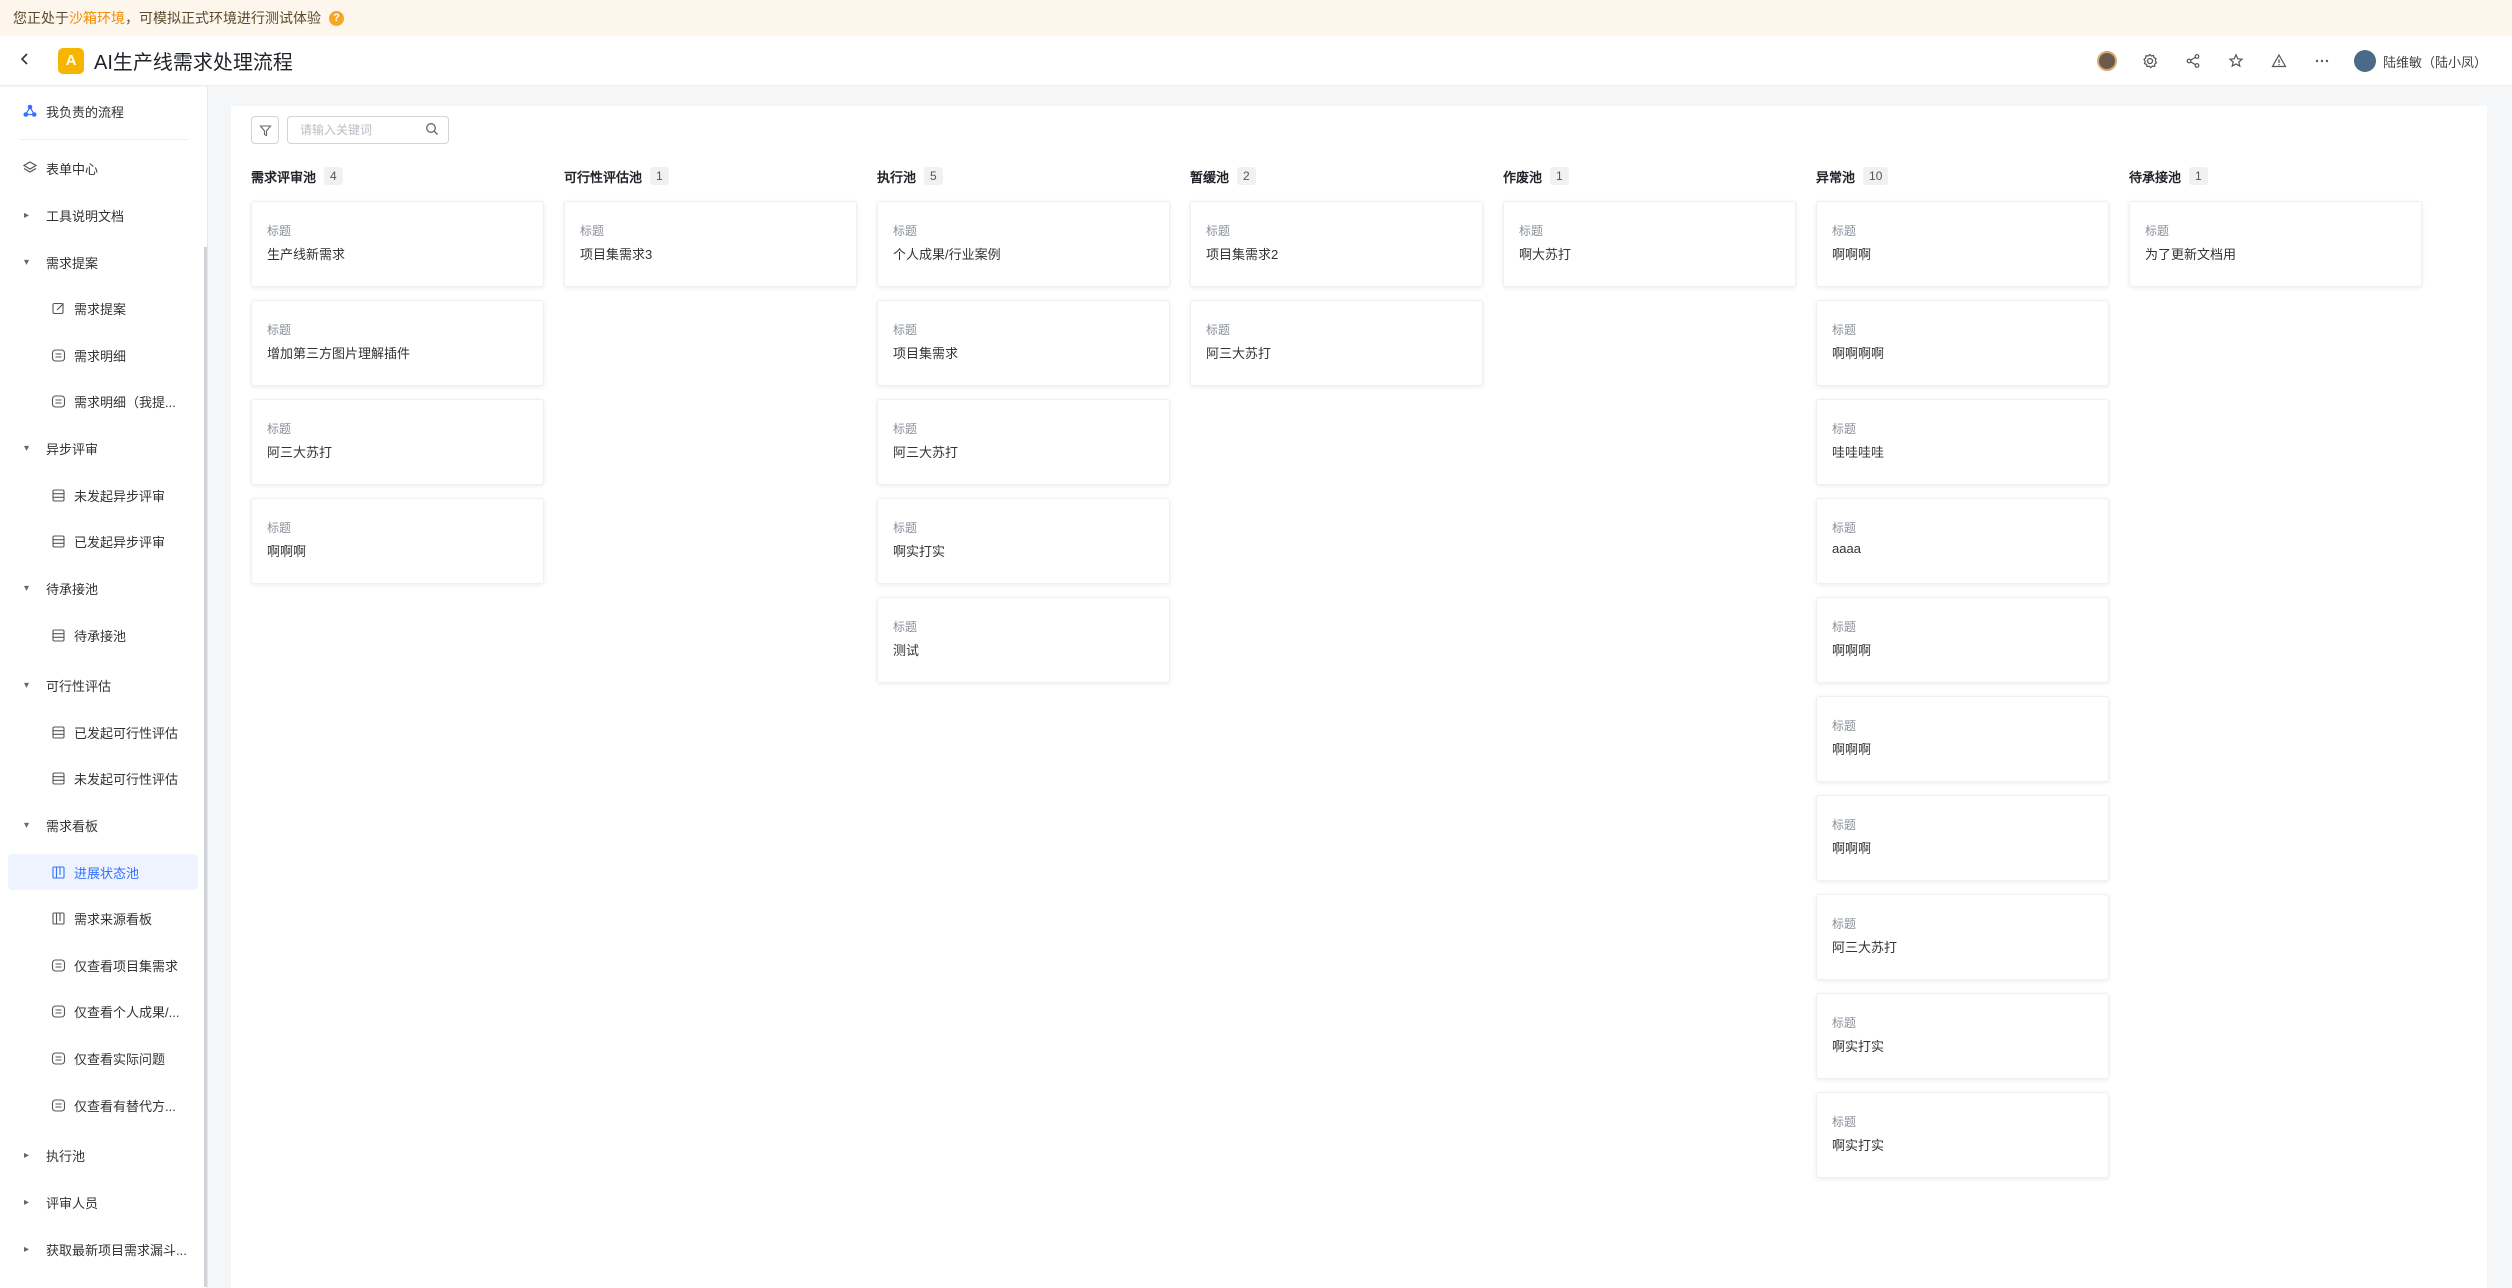 This screenshot has width=2512, height=1288. Describe the element at coordinates (100, 356) in the screenshot. I see `sidebar-item-label: 需求明细` at that location.